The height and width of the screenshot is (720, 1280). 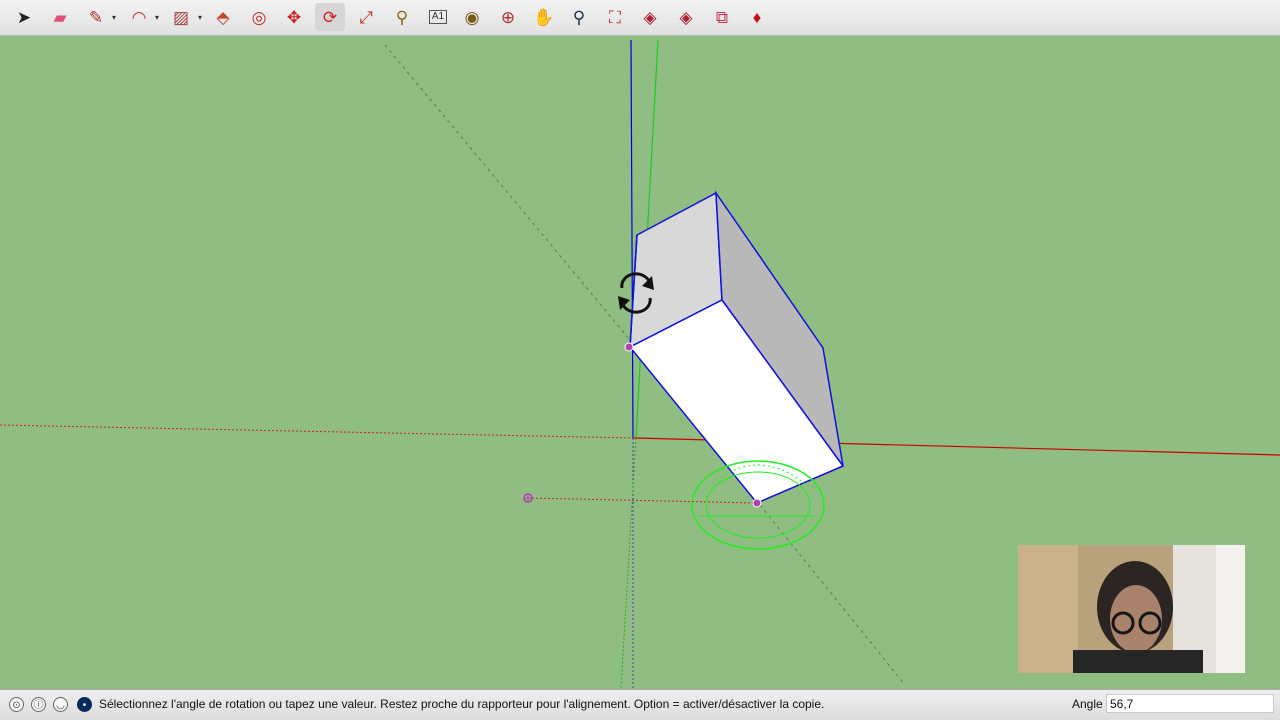 I want to click on line-tool-icon: ✎, so click(x=96, y=17).